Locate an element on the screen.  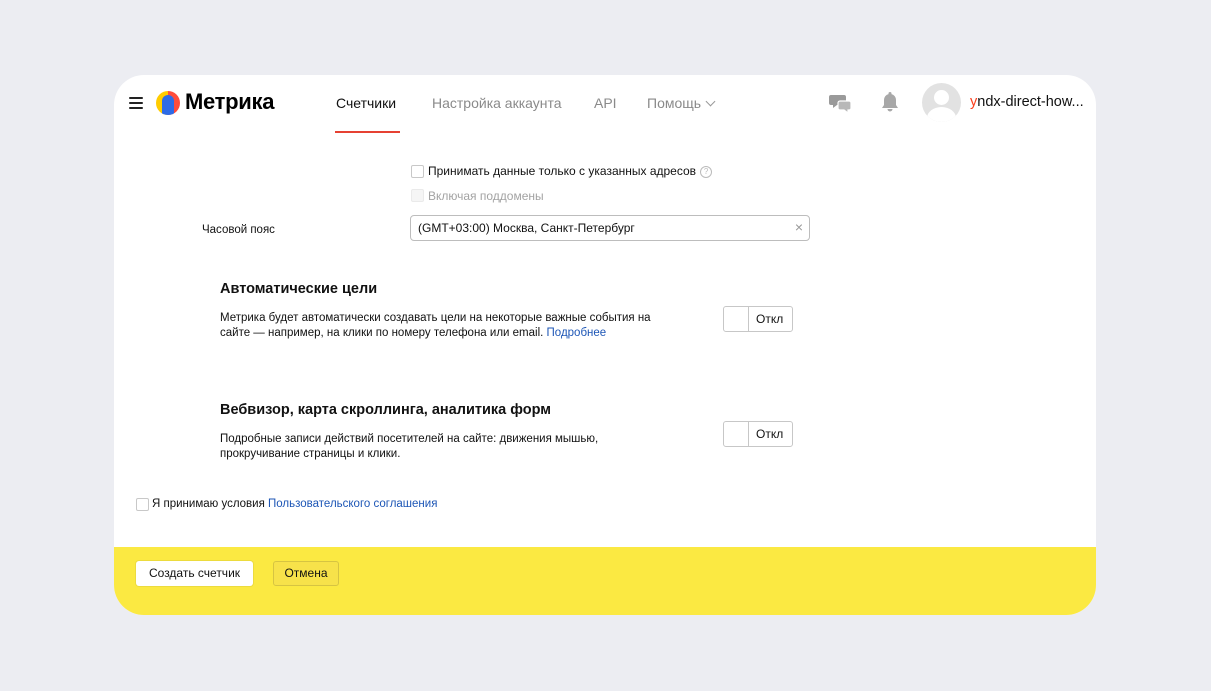
include-subdomains-checkbox is located at coordinates (417, 195).